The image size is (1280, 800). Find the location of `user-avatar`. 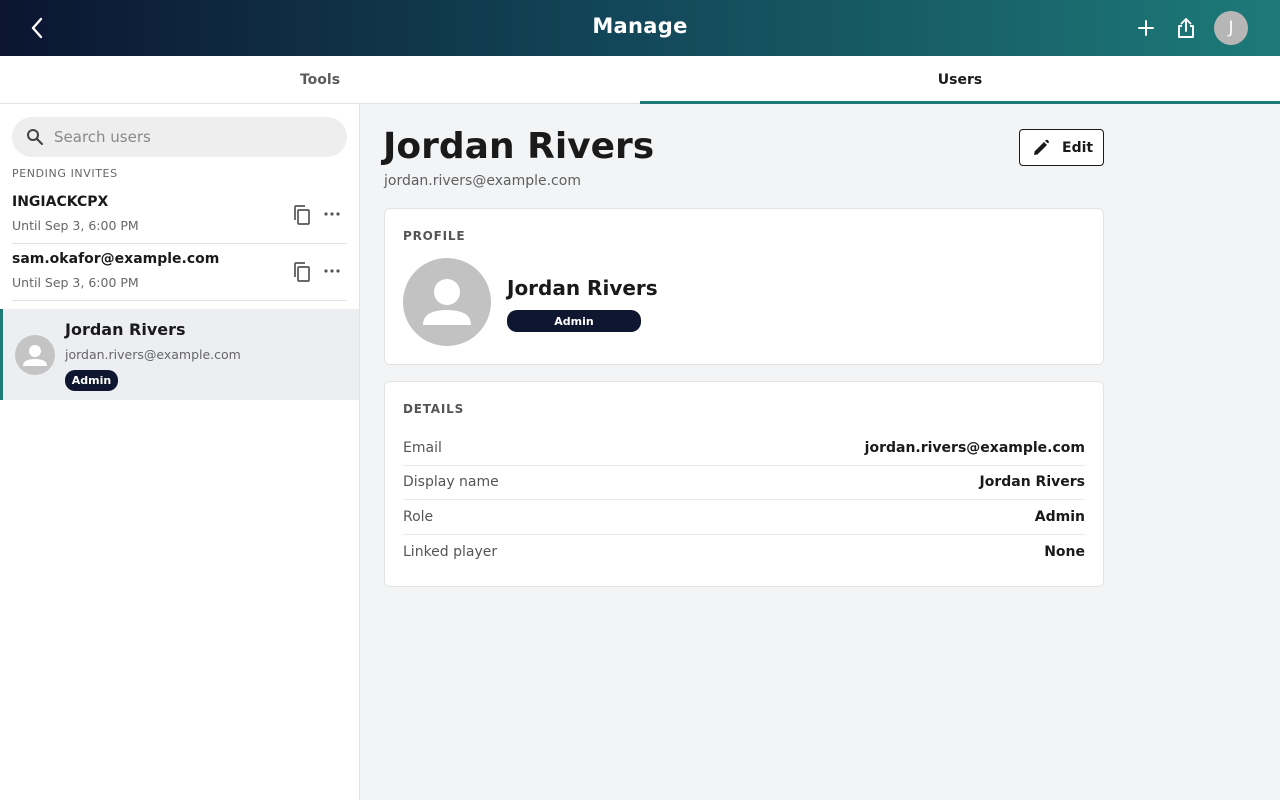

user-avatar is located at coordinates (35, 355).